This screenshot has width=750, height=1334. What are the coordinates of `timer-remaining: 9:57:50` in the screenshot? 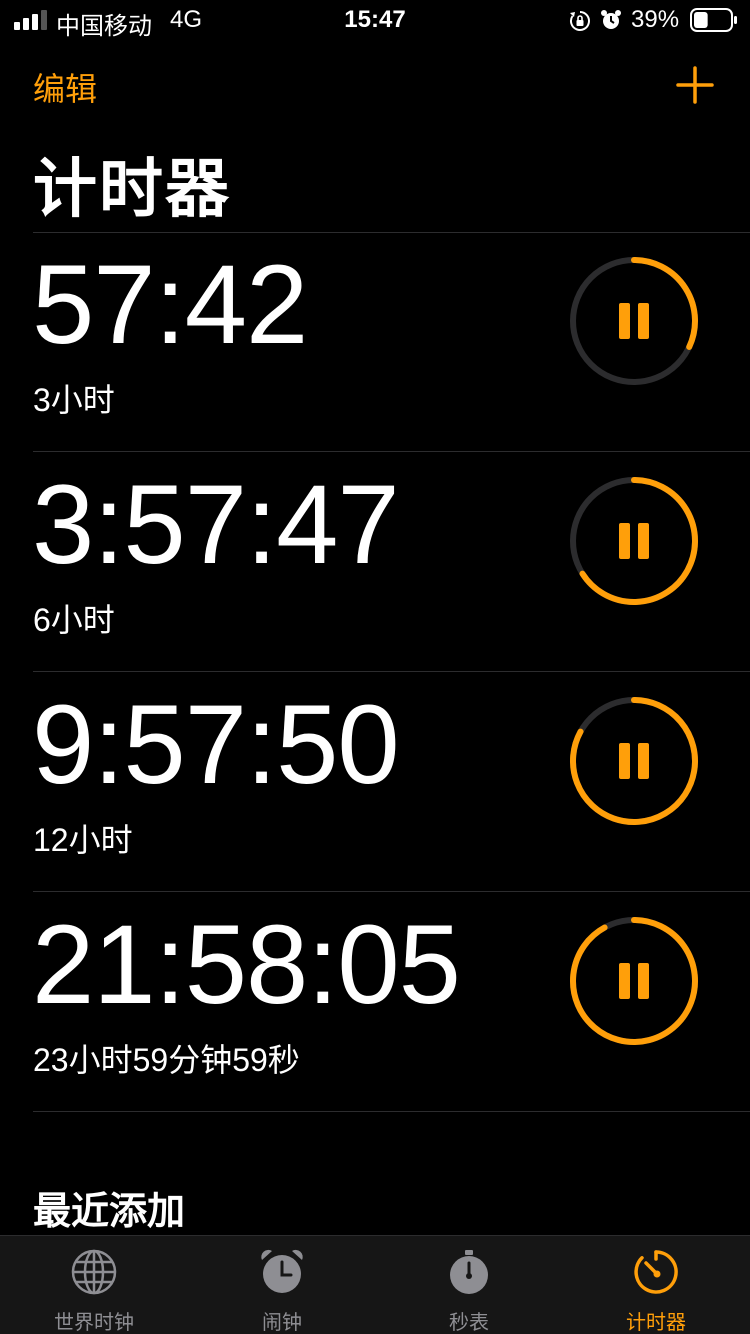 It's located at (216, 744).